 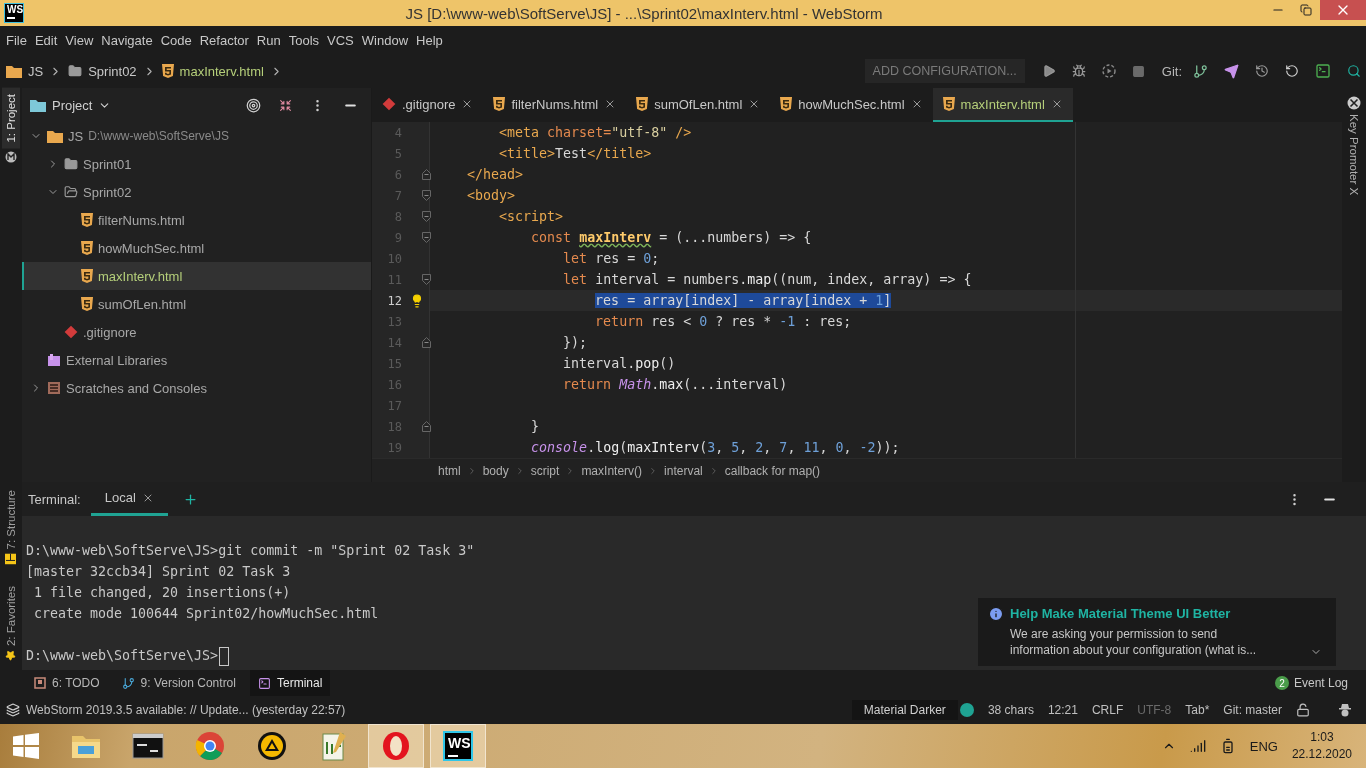 What do you see at coordinates (545, 471) in the screenshot?
I see `breadcrumb: script` at bounding box center [545, 471].